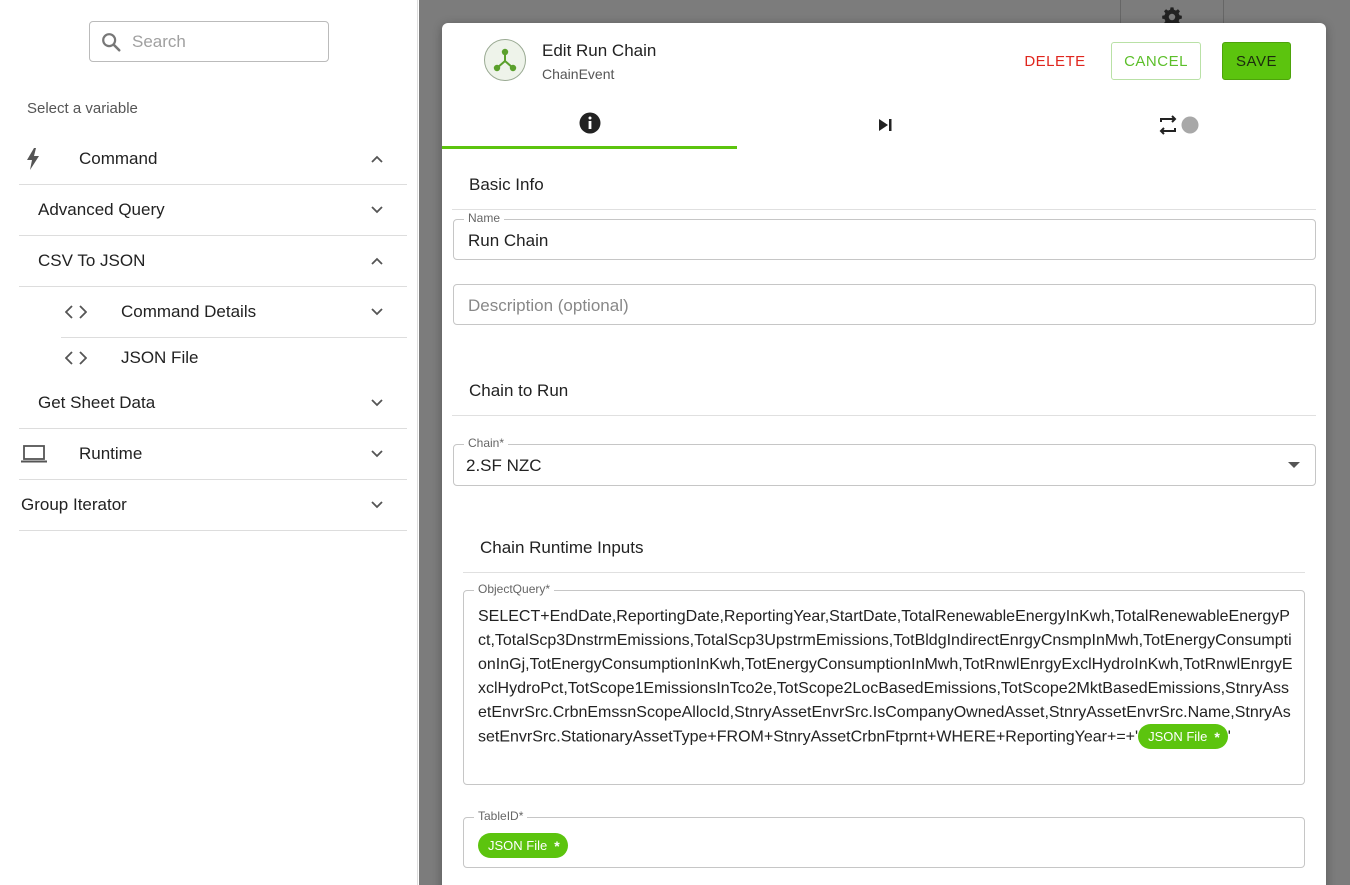  I want to click on chain-network-icon, so click(505, 60).